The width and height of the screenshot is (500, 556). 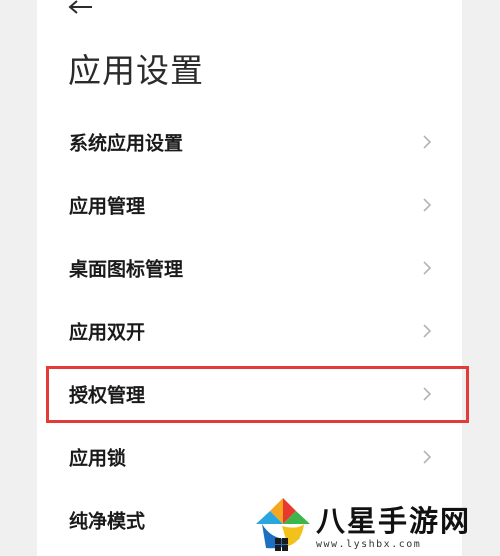 What do you see at coordinates (136, 70) in the screenshot?
I see `page-title: 应用设置` at bounding box center [136, 70].